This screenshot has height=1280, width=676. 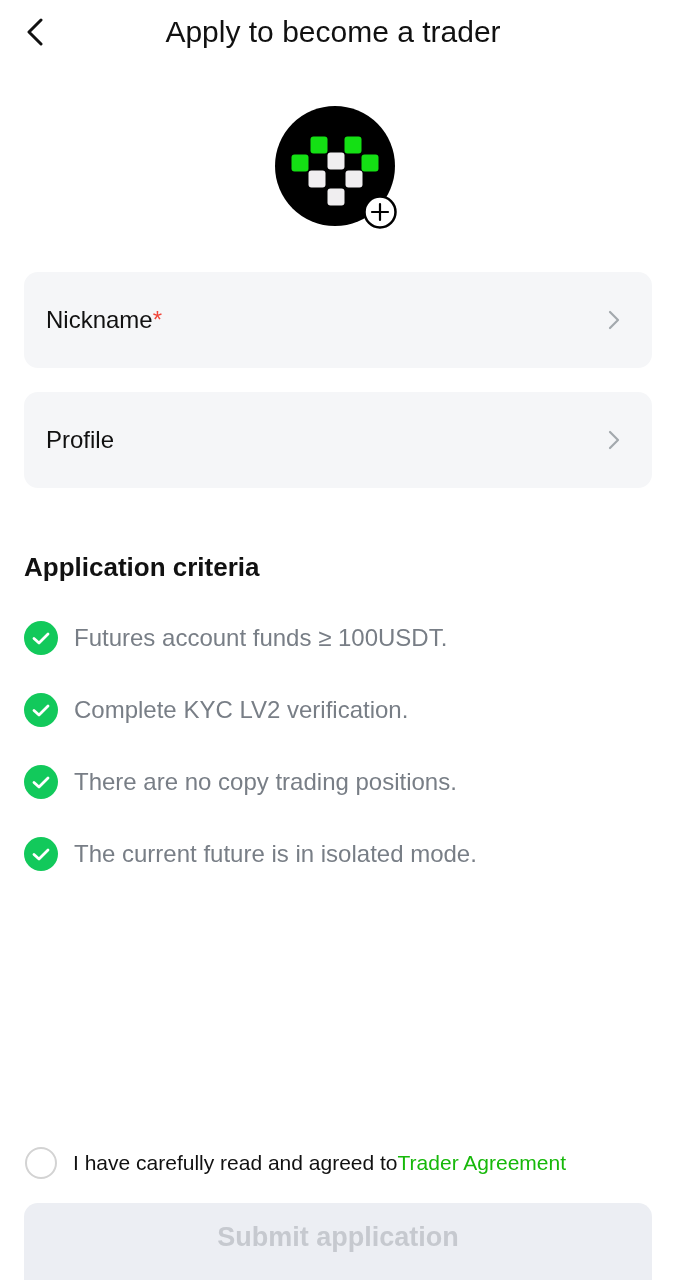 I want to click on form-row: Nickname*, so click(x=338, y=320).